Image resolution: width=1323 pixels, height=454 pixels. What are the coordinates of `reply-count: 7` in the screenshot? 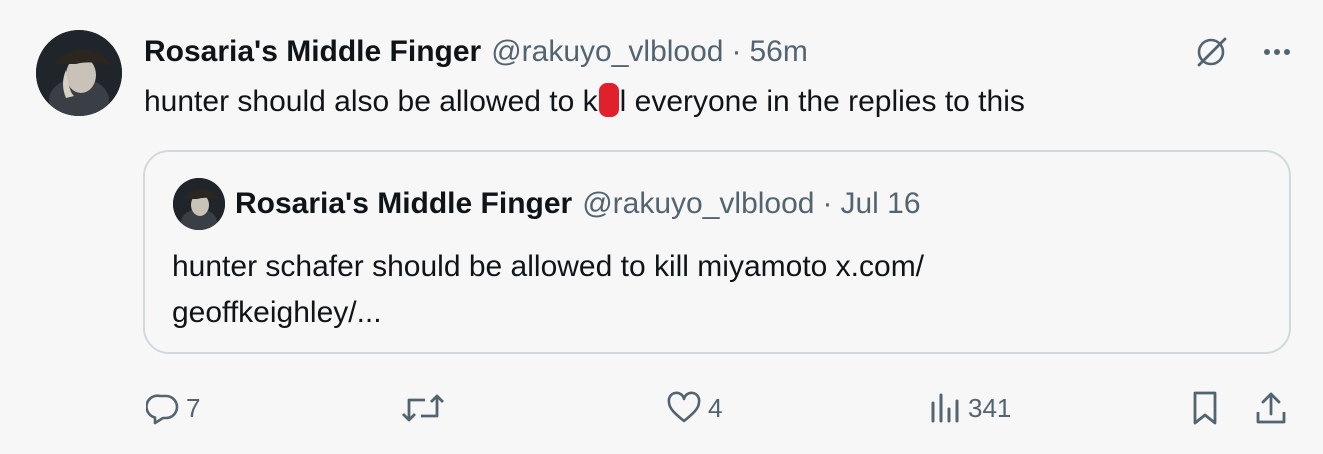 It's located at (193, 407).